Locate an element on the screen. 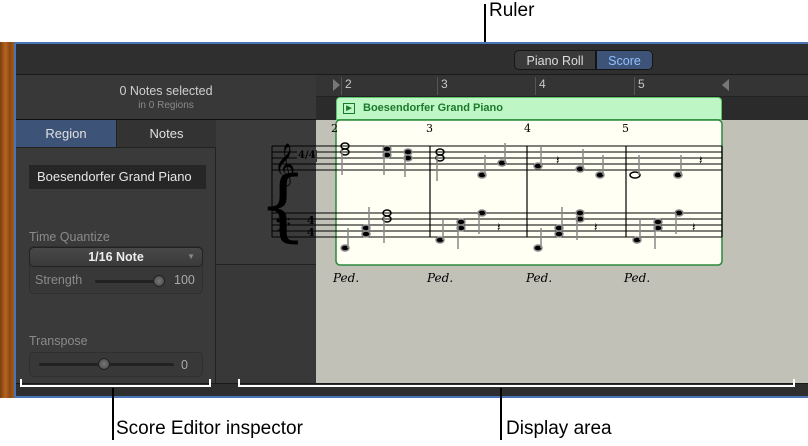 The image size is (808, 446). inspector-callout-line is located at coordinates (113, 414).